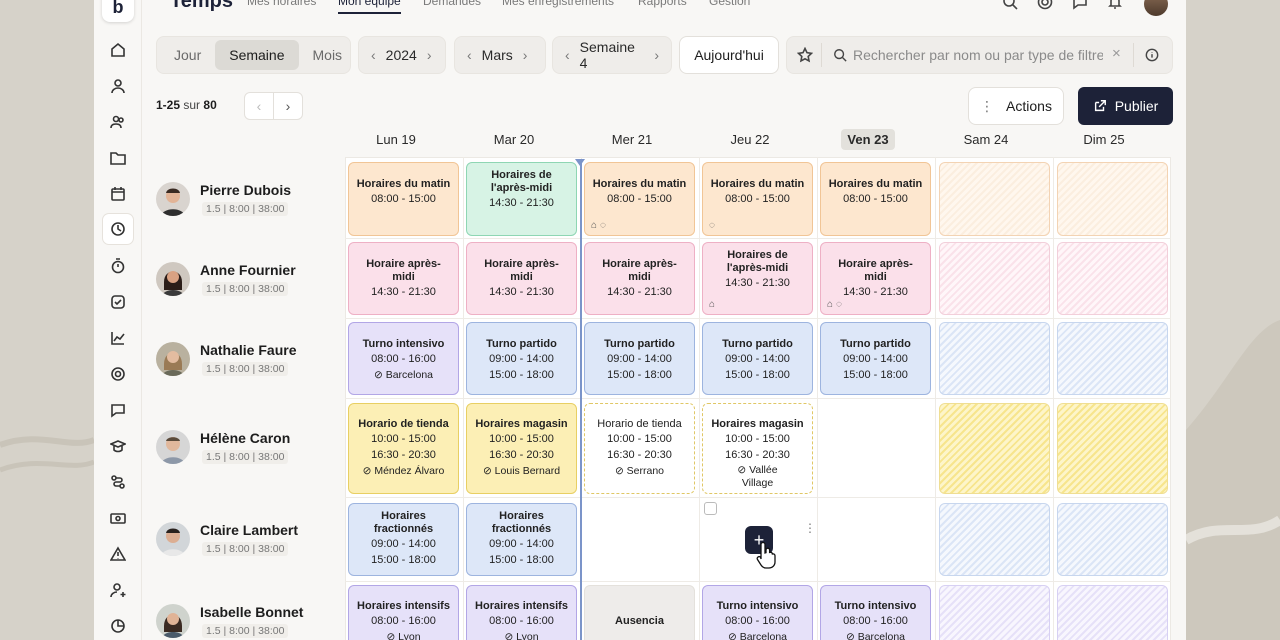  What do you see at coordinates (201, 6) in the screenshot?
I see `brand-title: Temps` at bounding box center [201, 6].